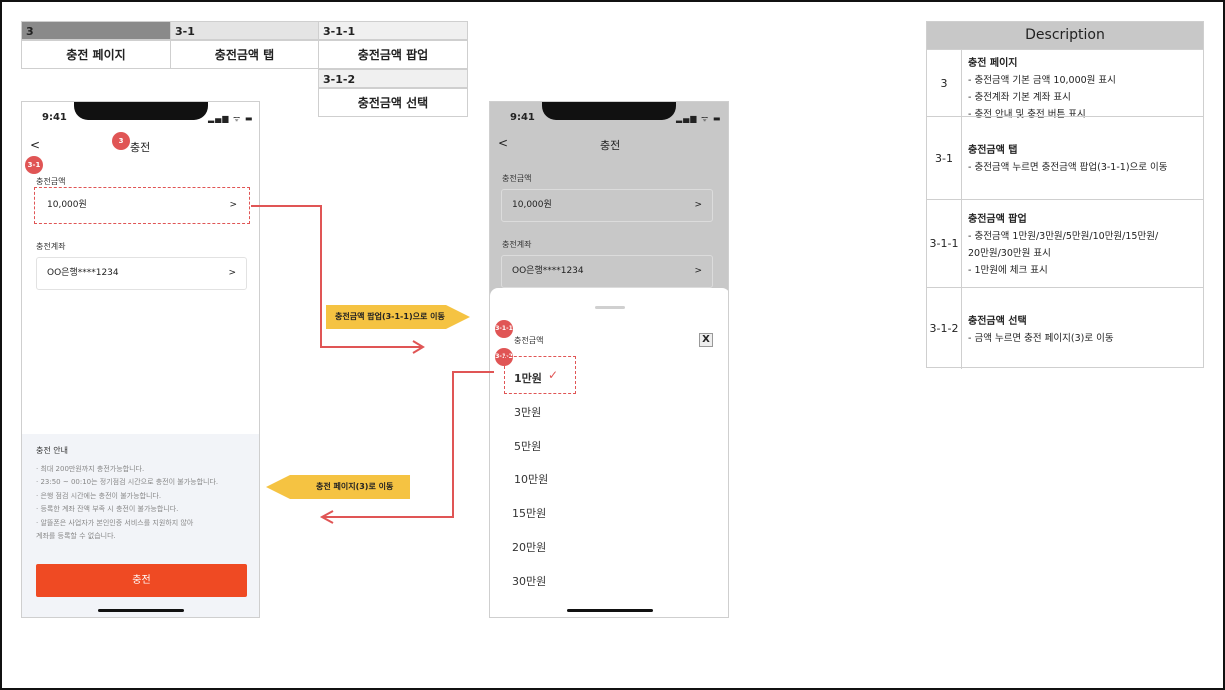 This screenshot has height=690, width=1225. Describe the element at coordinates (390, 316) in the screenshot. I see `callout-to-popup: 충전금액 팝업(3-1-1)으로 이동` at that location.